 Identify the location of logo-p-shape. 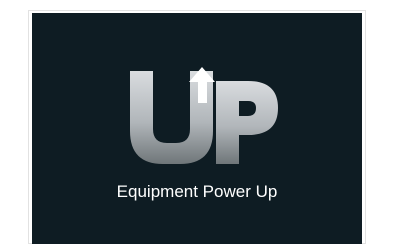
(247, 122).